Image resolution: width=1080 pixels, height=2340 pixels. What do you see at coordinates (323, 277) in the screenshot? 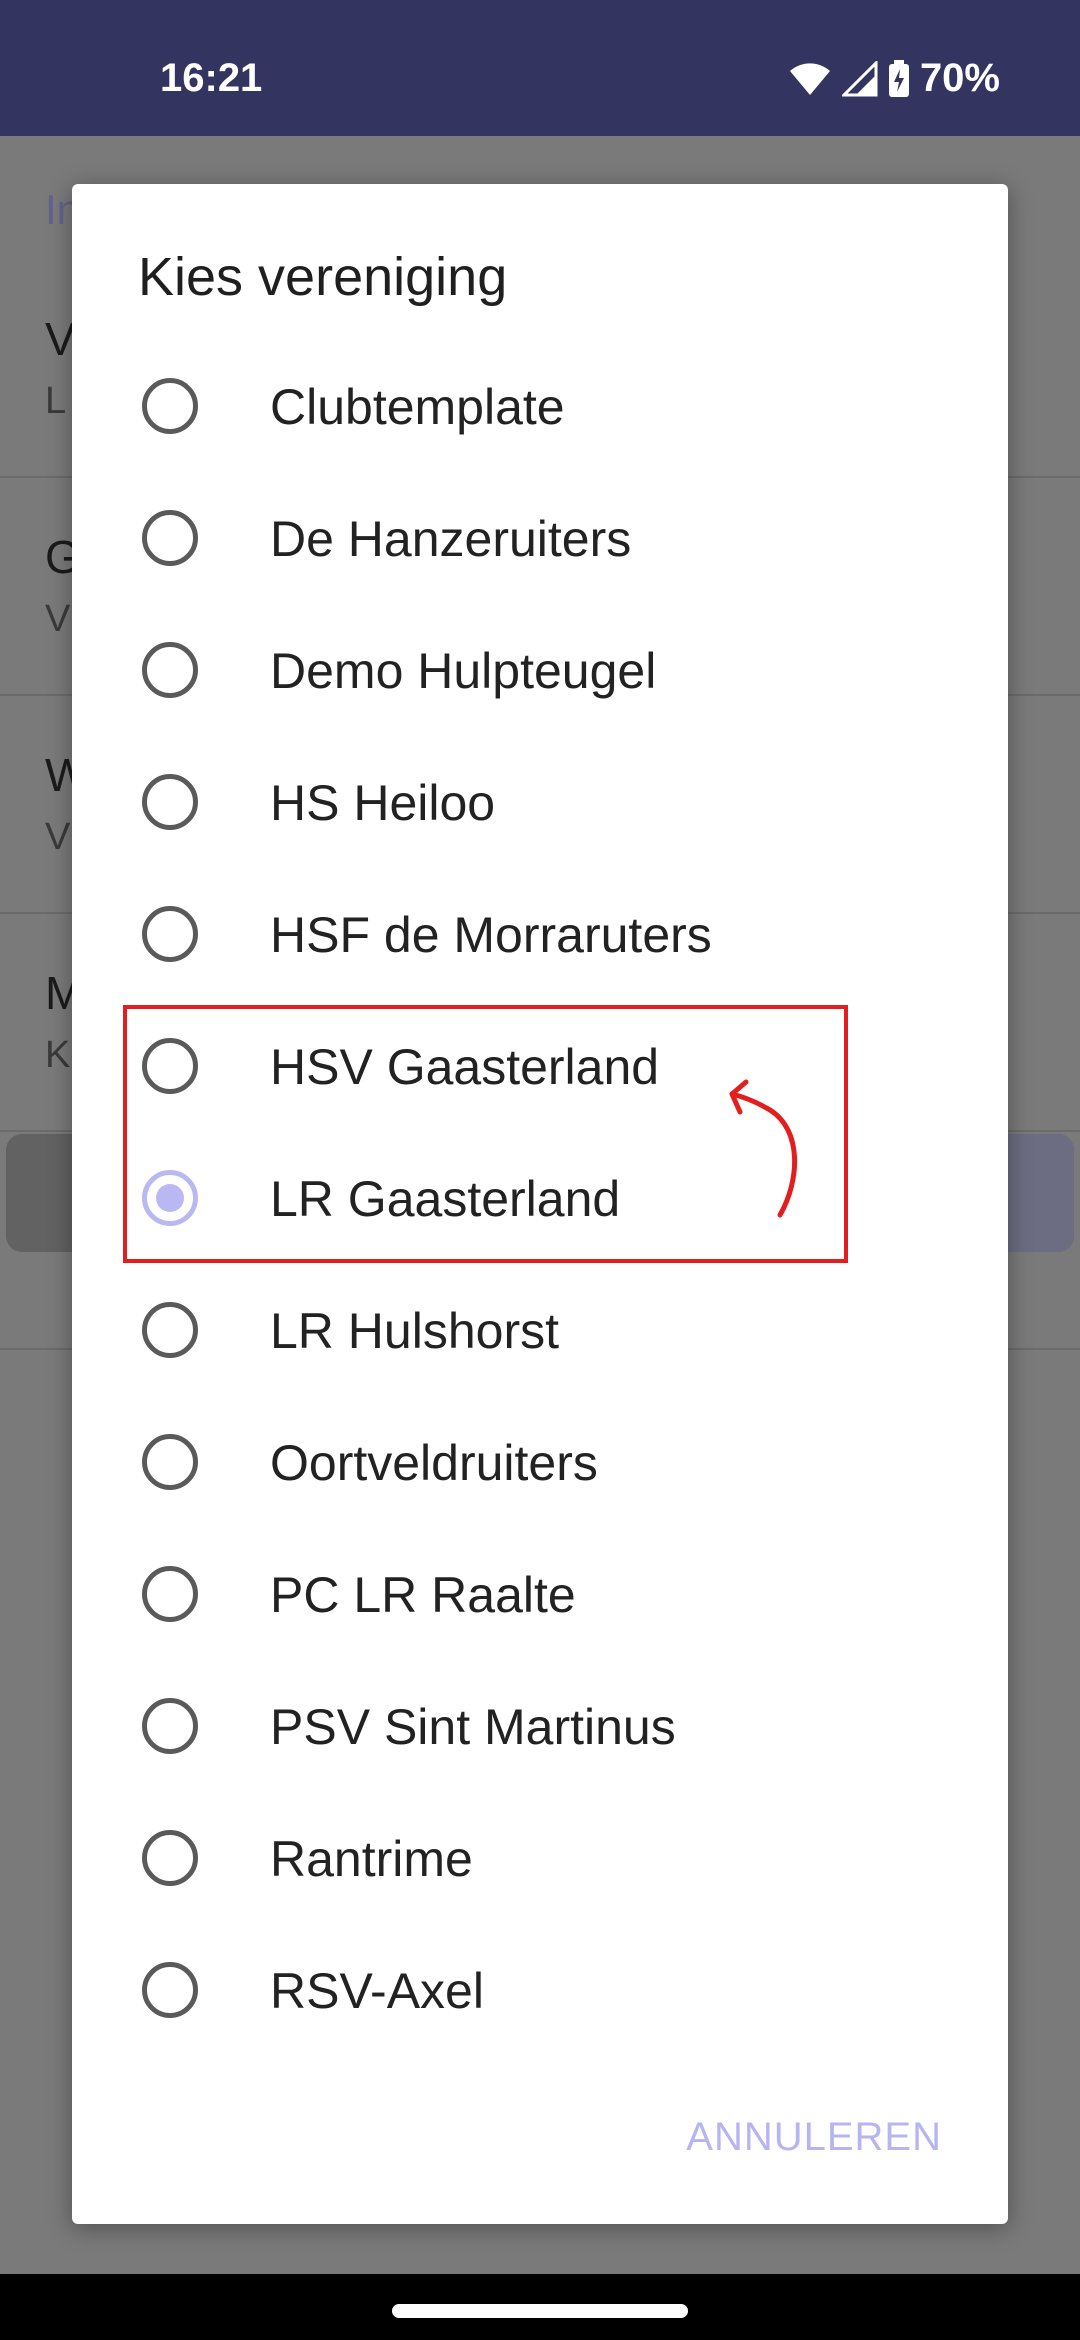
I see `dialog-title: Kies vereniging` at bounding box center [323, 277].